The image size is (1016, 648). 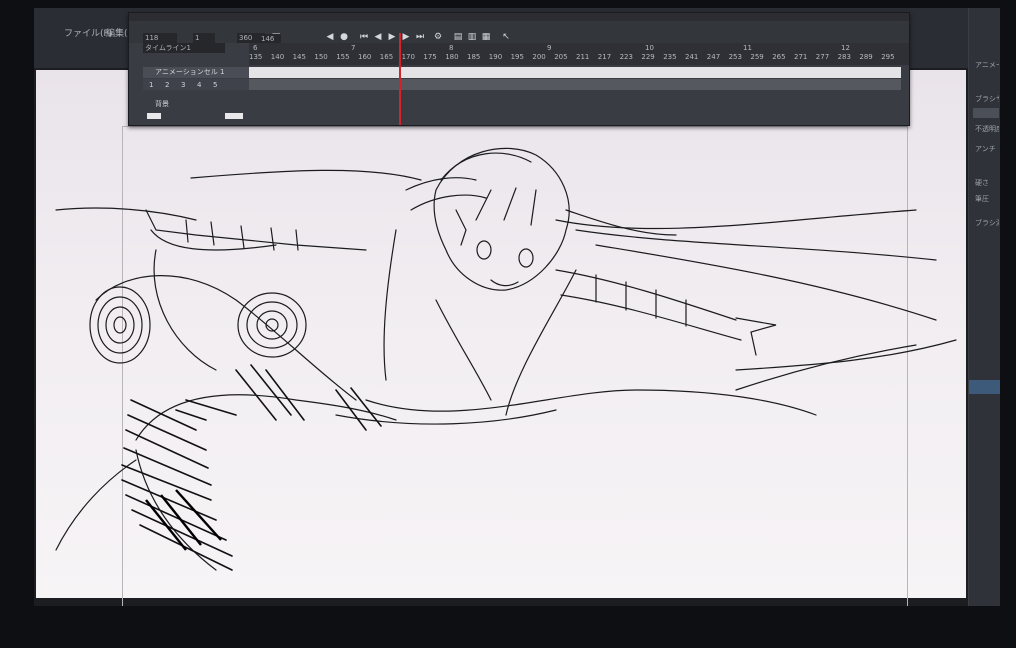 What do you see at coordinates (583, 57) in the screenshot?
I see `ruler-tick: 211` at bounding box center [583, 57].